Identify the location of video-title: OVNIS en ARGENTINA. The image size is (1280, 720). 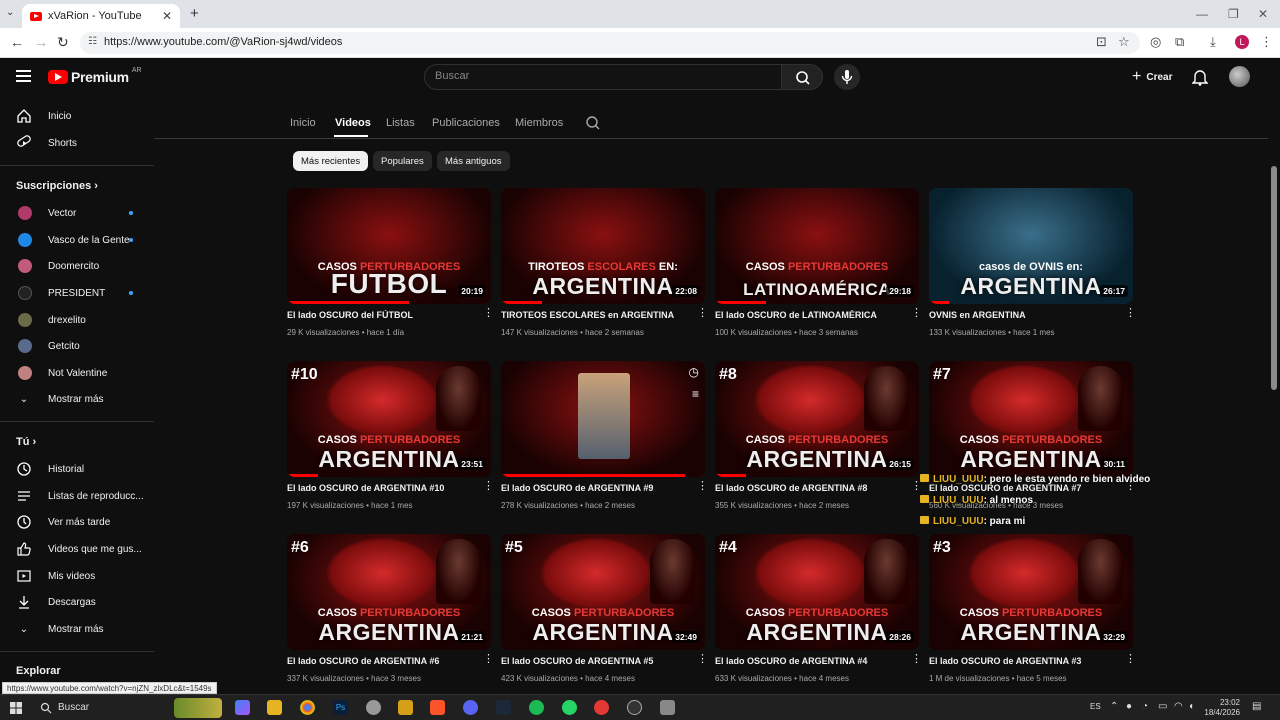
(1021, 315).